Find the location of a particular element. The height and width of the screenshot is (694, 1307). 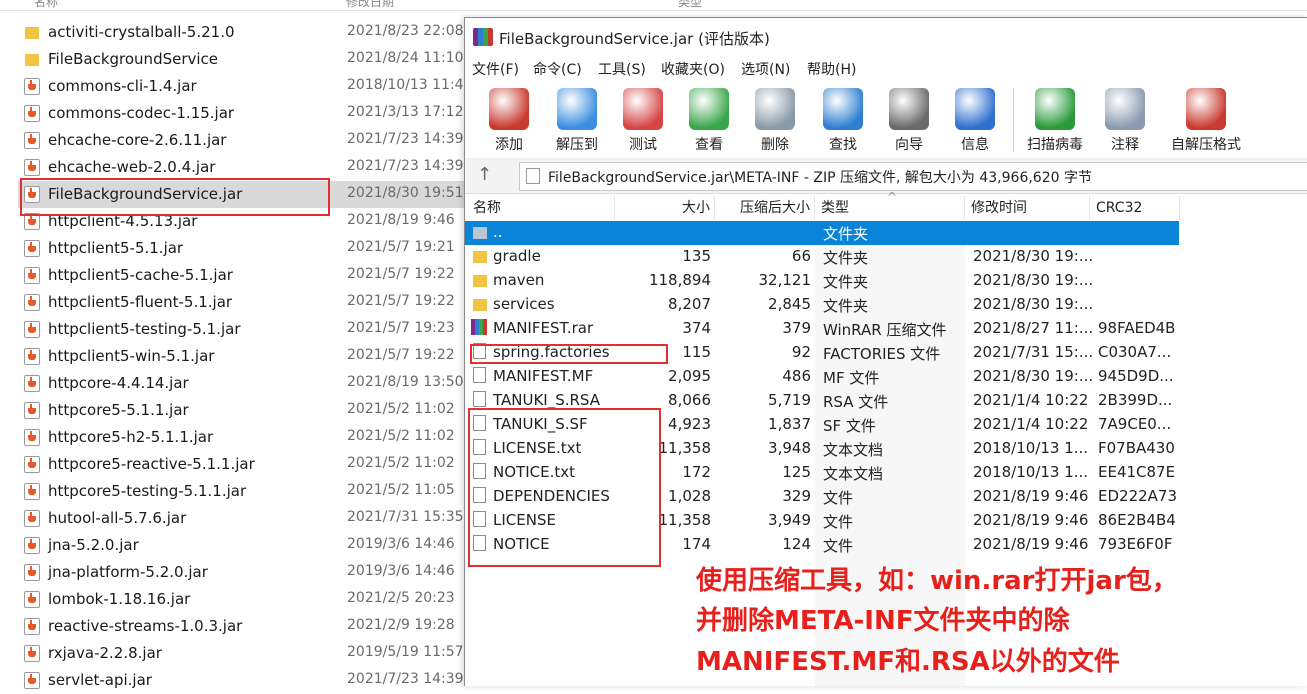

file-name: TANUKI_S.RSA is located at coordinates (546, 400).